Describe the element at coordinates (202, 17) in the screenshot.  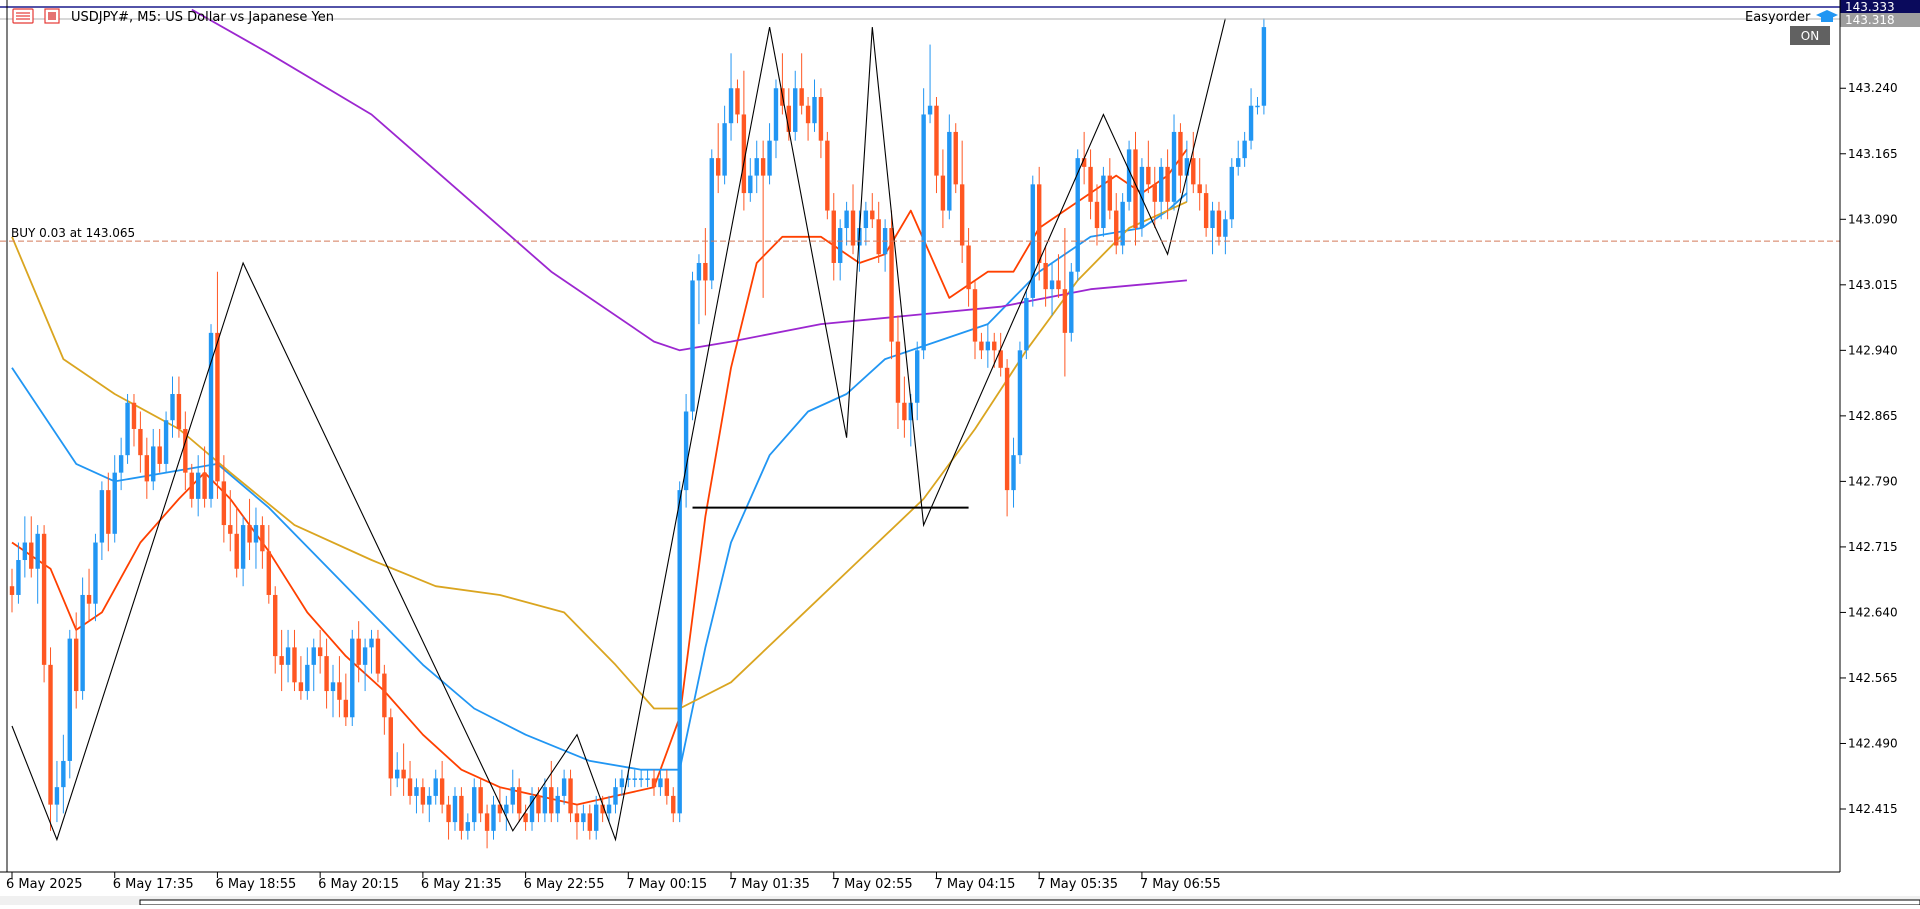
I see `chart-title: USDJPY#, M5: US Dollar vs Japanese Yen` at that location.